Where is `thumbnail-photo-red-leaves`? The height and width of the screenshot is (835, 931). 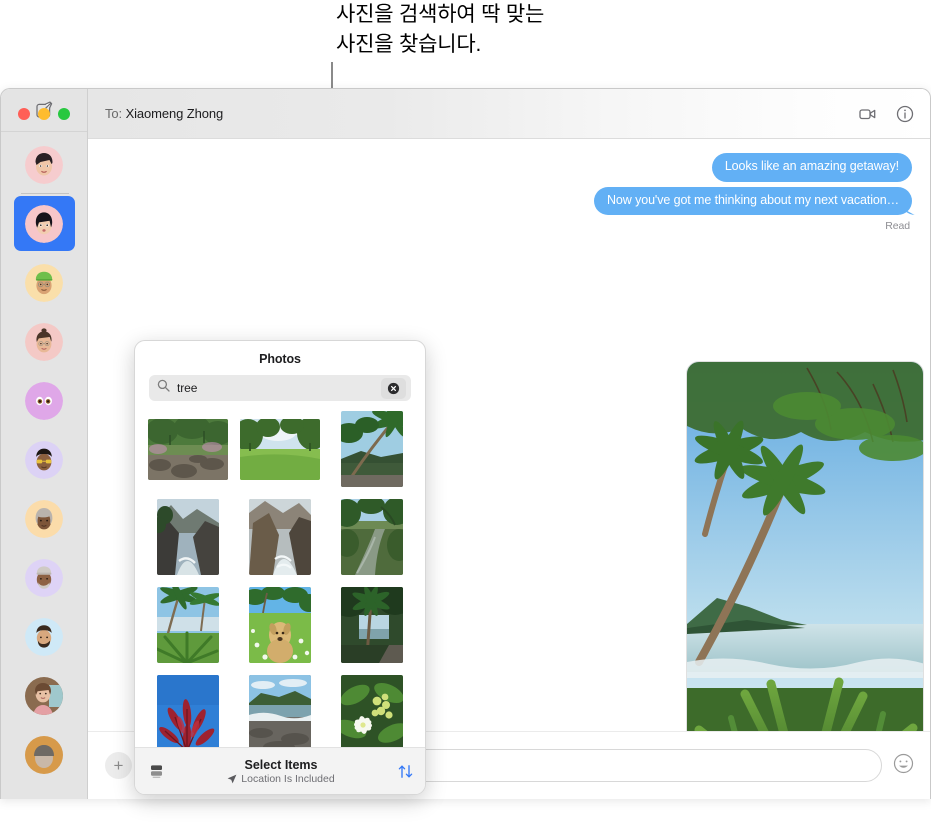 thumbnail-photo-red-leaves is located at coordinates (188, 713).